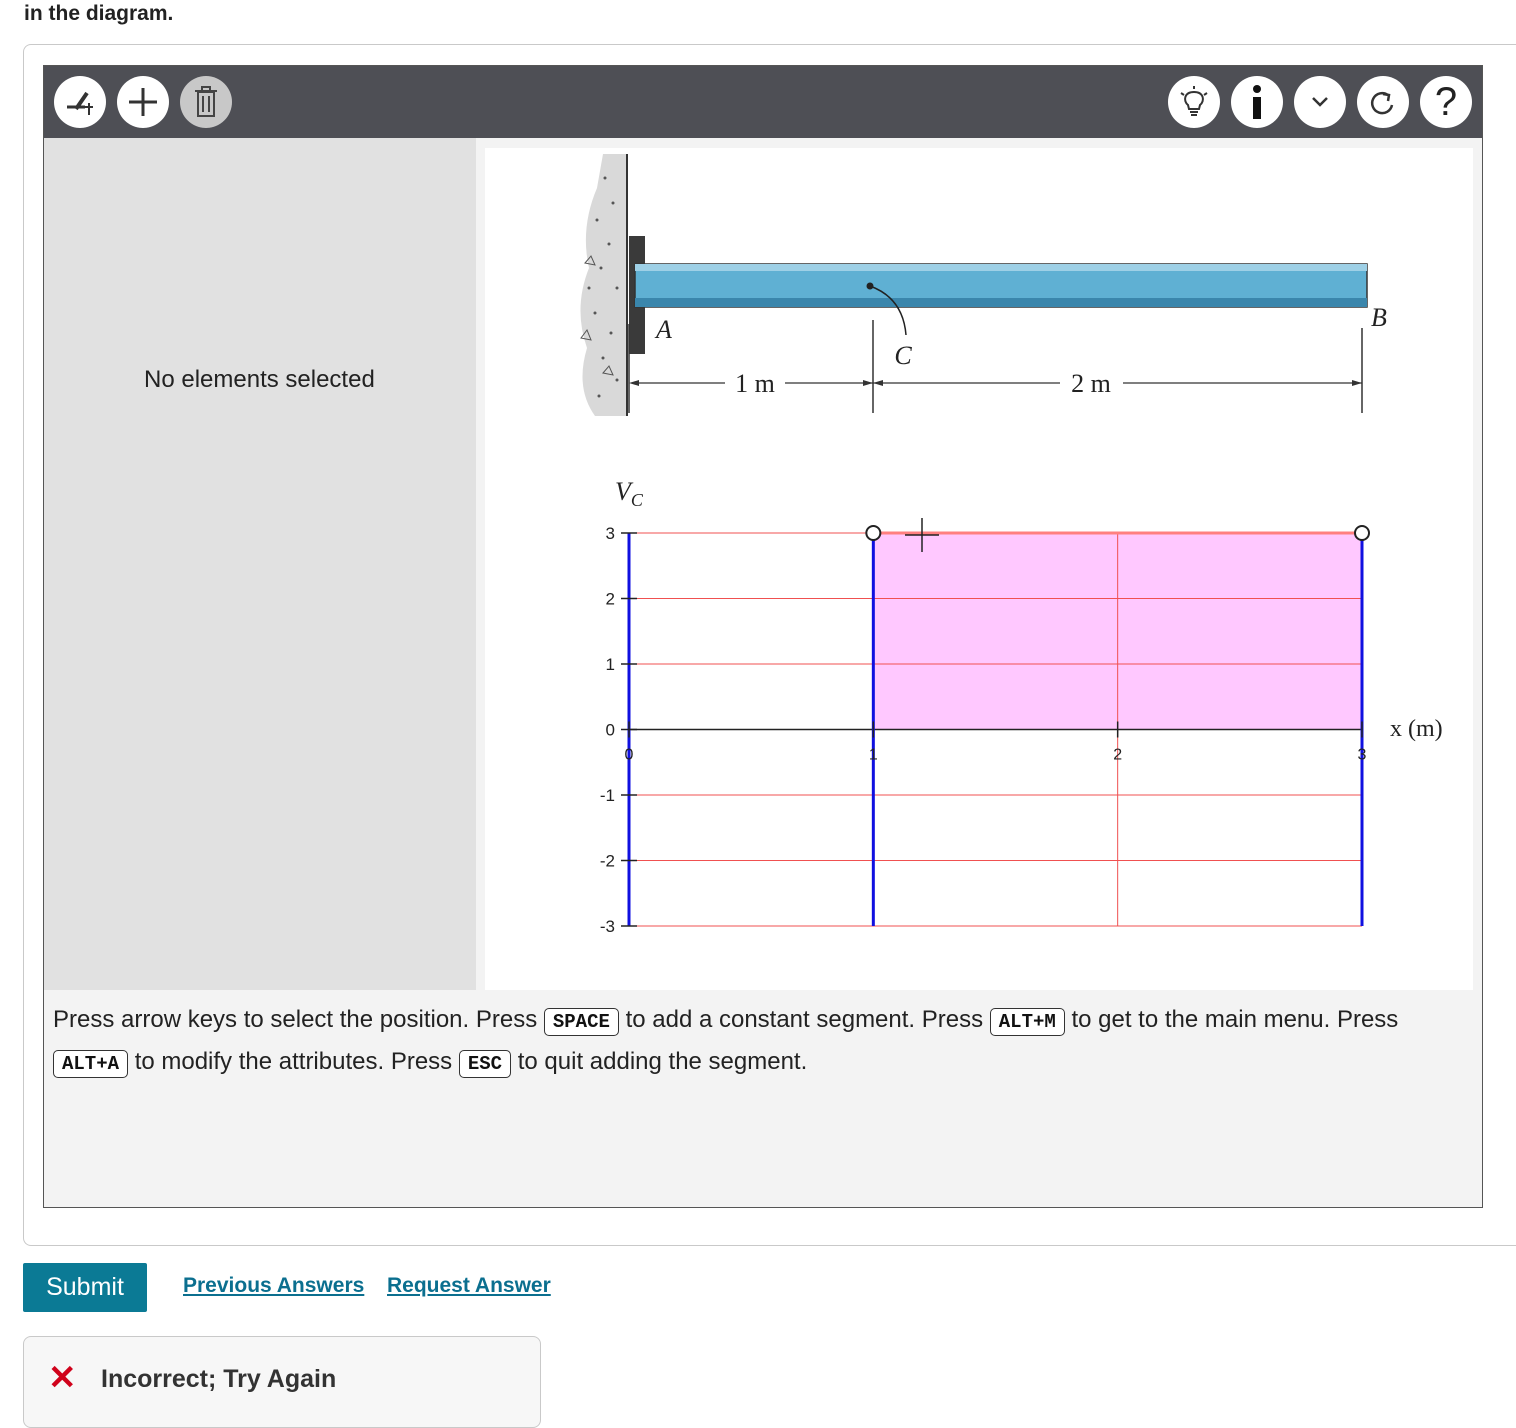 This screenshot has height=1428, width=1516. I want to click on chevron-down-icon, so click(1320, 102).